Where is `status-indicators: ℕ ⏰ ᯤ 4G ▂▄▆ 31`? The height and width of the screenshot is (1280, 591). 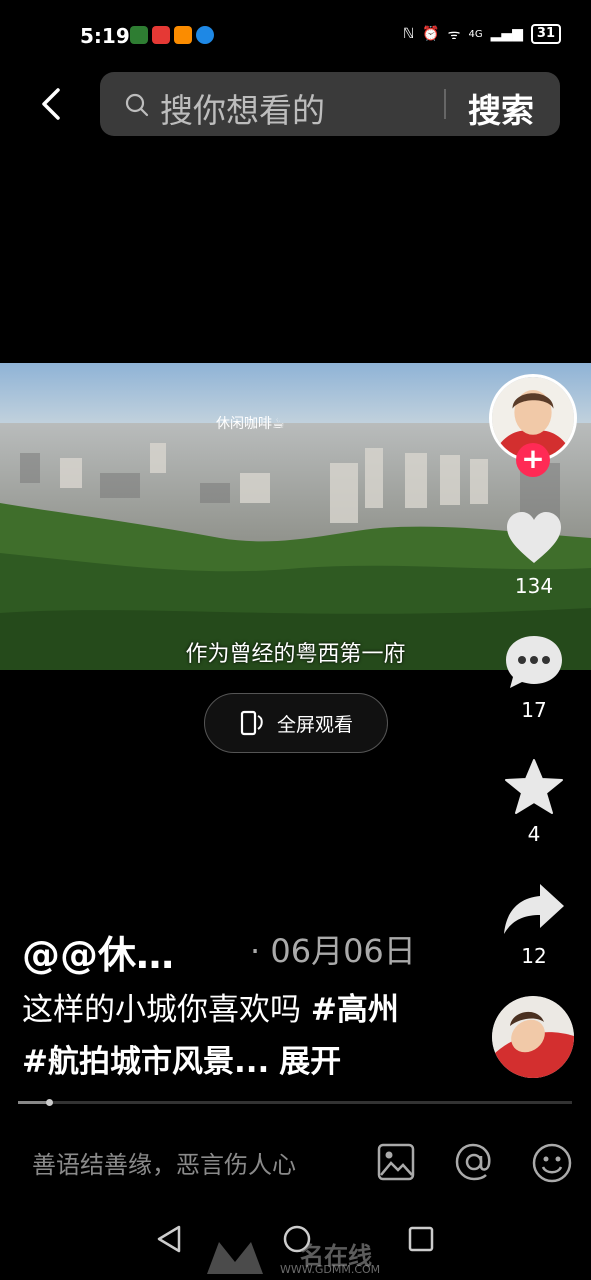
status-indicators: ℕ ⏰ ᯤ 4G ▂▄▆ 31 is located at coordinates (482, 34).